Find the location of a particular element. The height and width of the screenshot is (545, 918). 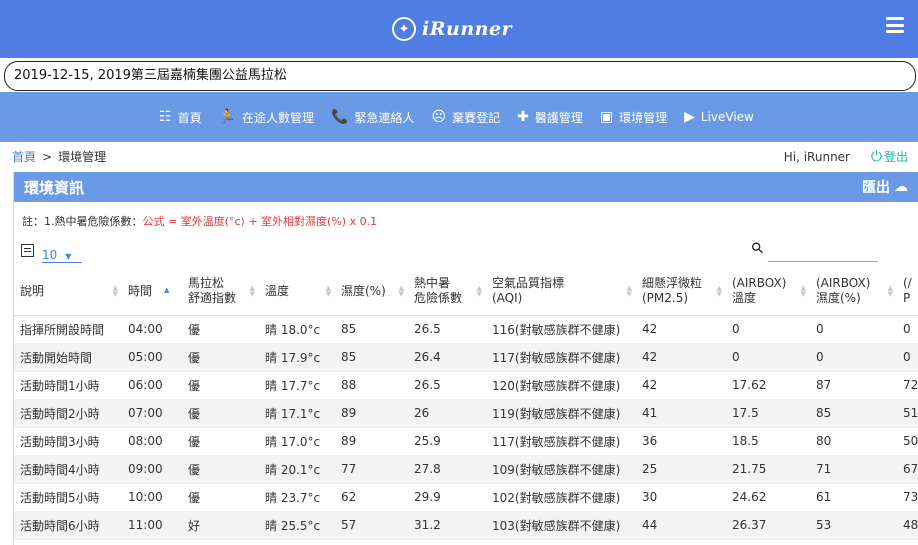

column-header: 細懸浮微粒 (PM2.5) ▲ ▼ is located at coordinates (681, 292).